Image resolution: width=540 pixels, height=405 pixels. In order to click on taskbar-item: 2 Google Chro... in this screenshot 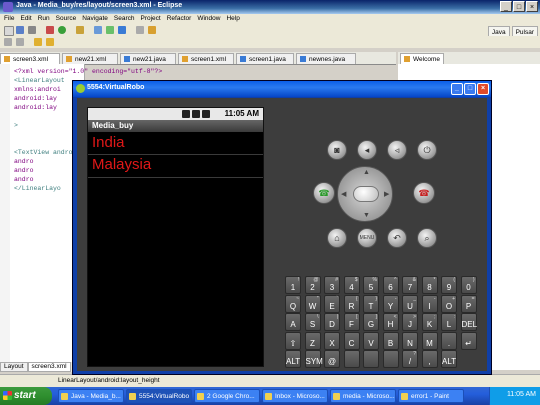, I will do `click(227, 396)`.